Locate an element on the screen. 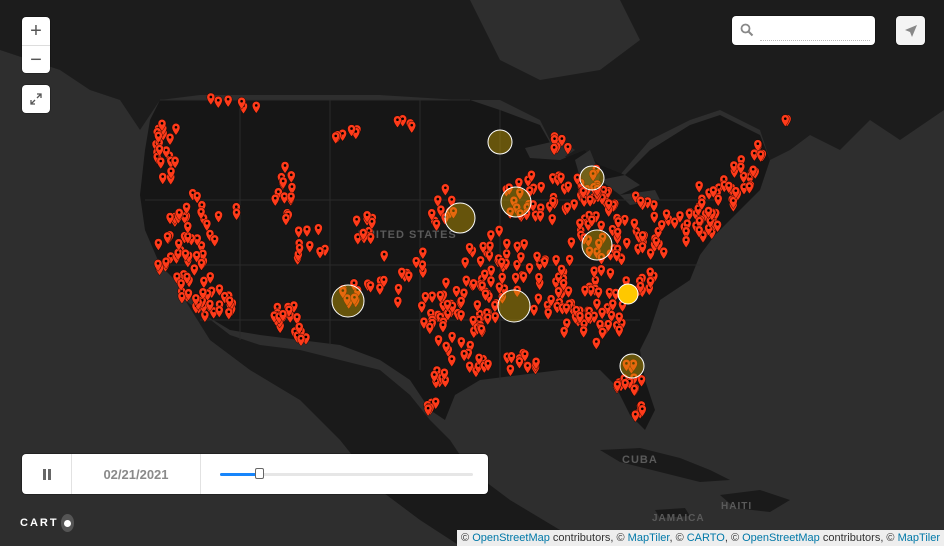 Image resolution: width=944 pixels, height=546 pixels. timeline-track is located at coordinates (346, 473).